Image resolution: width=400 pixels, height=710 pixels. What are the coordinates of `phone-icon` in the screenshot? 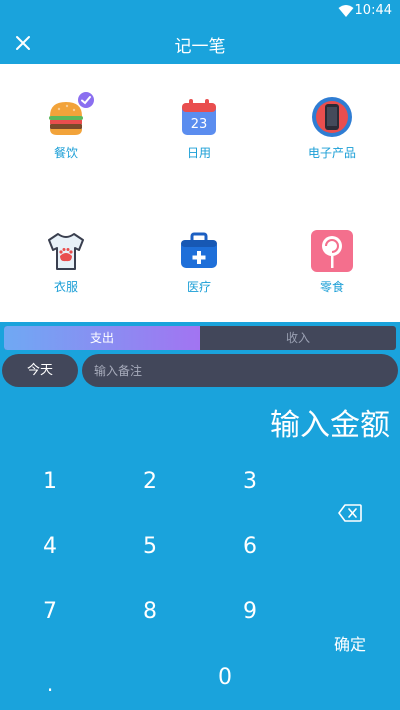 It's located at (332, 117).